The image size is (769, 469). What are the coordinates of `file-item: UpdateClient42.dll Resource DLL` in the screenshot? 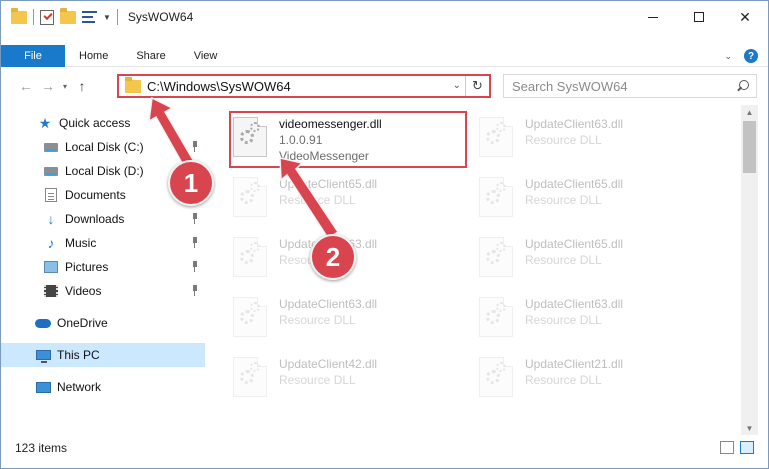 It's located at (333, 376).